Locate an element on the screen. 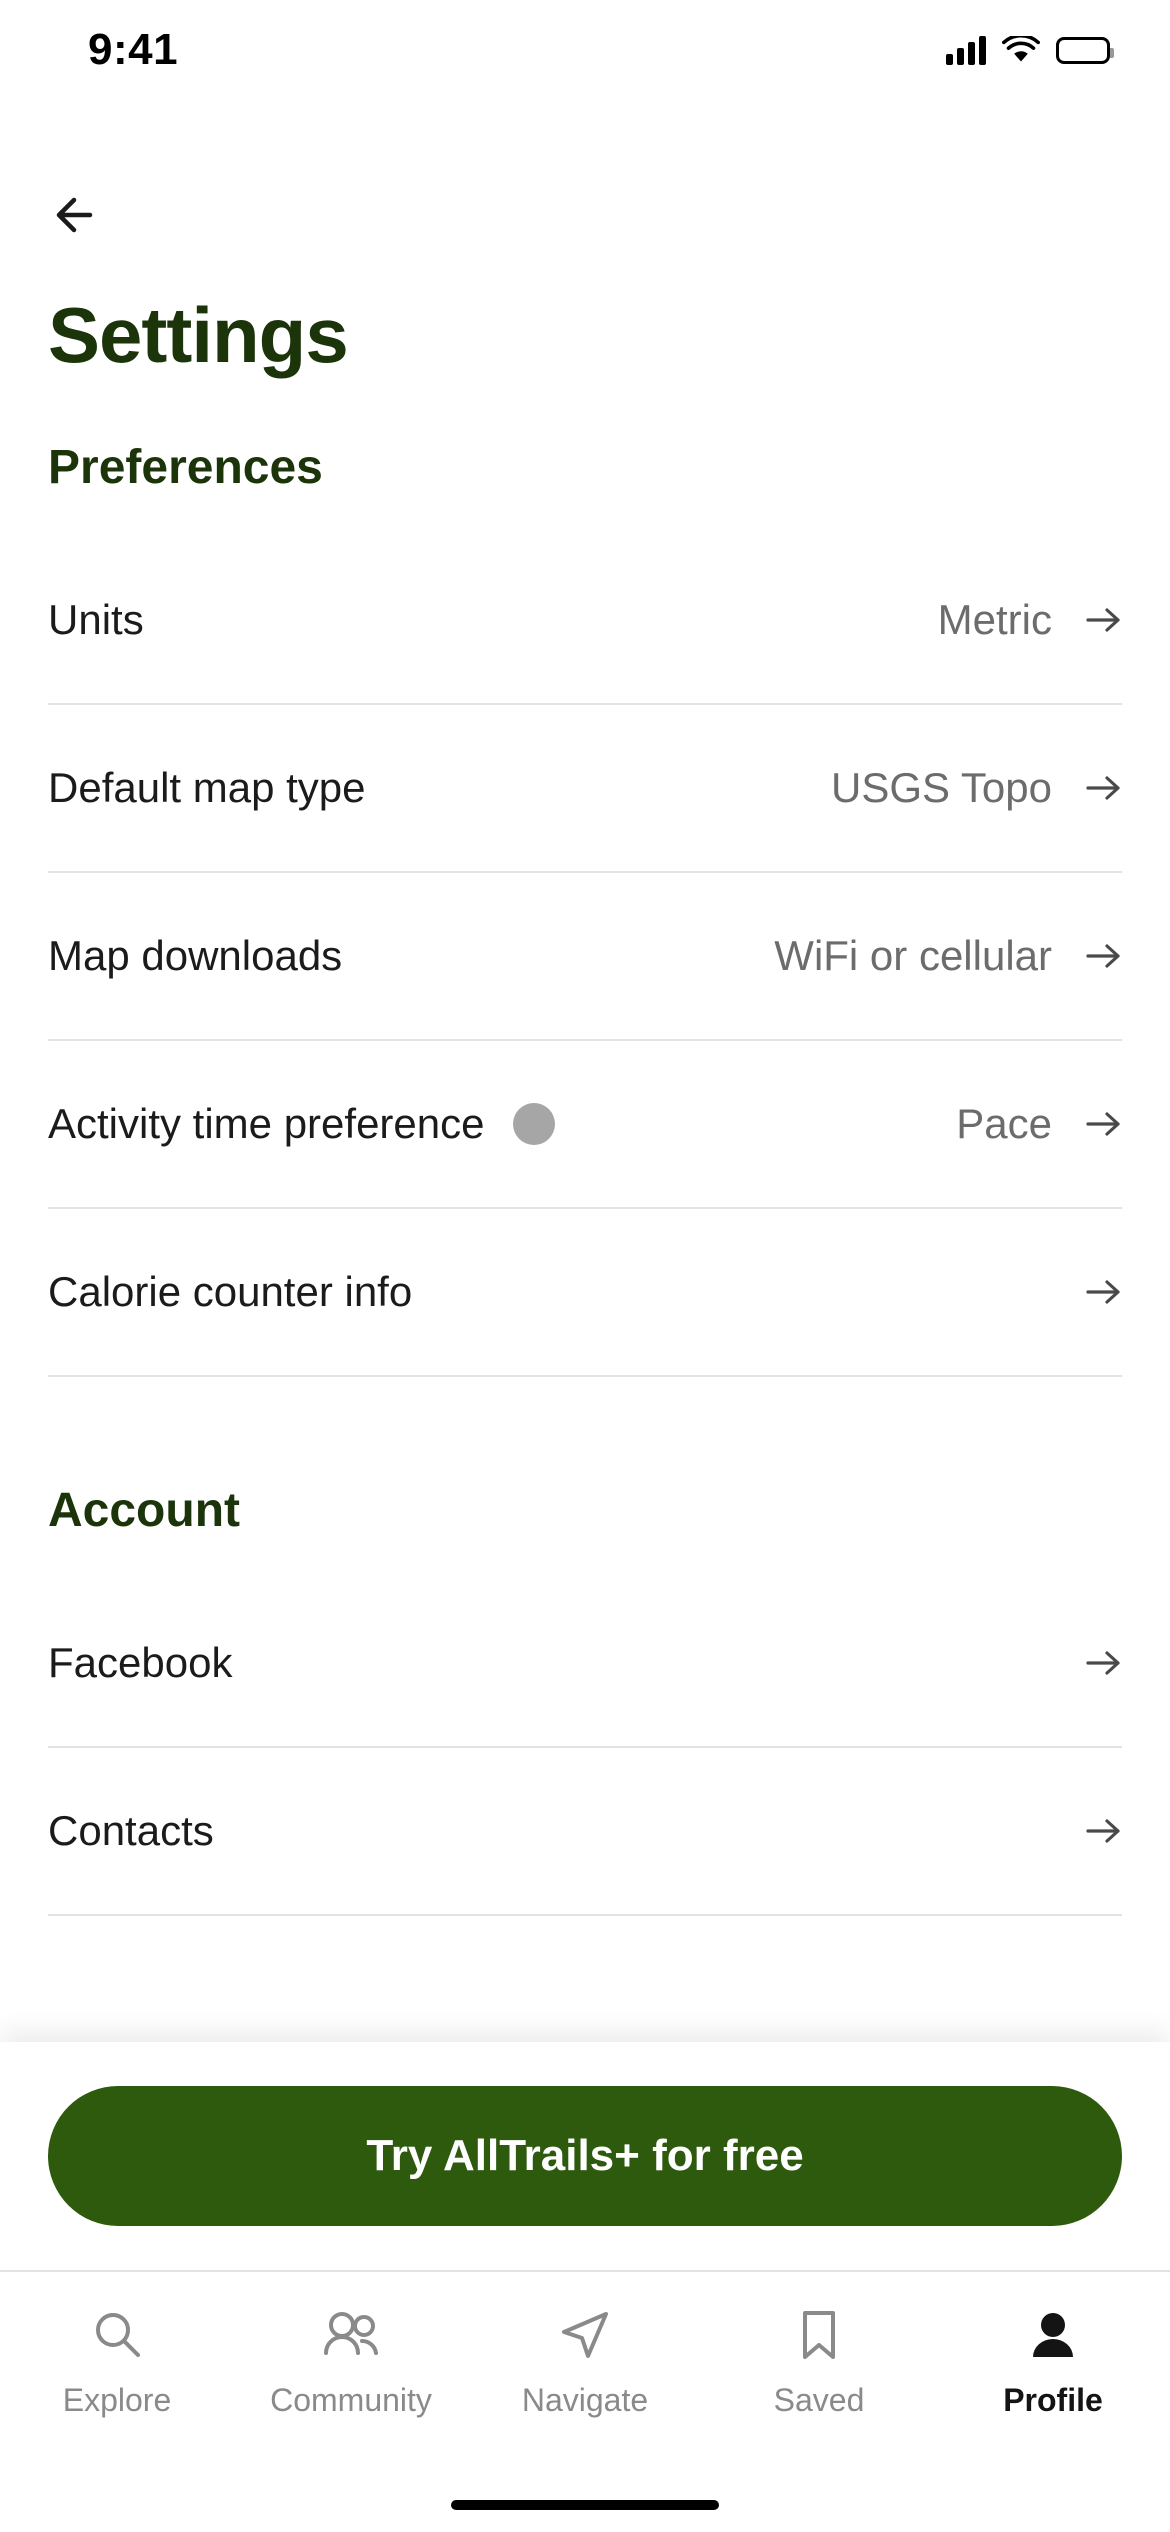 The image size is (1170, 2532). settings-row-facebook: Facebook is located at coordinates (585, 1664).